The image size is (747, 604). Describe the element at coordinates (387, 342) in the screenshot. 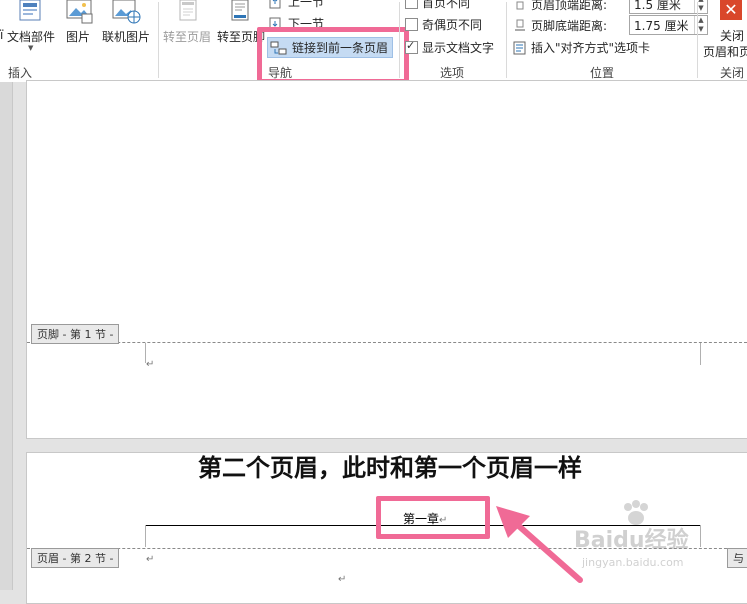

I see `footer-boundary-line` at that location.